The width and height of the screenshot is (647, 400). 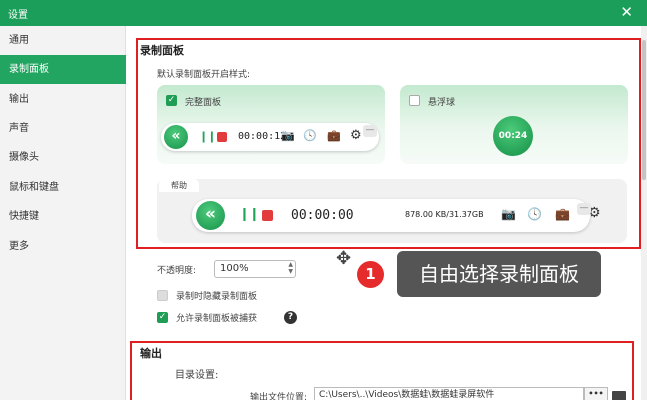 I want to click on hide-panel-checkbox, so click(x=162, y=295).